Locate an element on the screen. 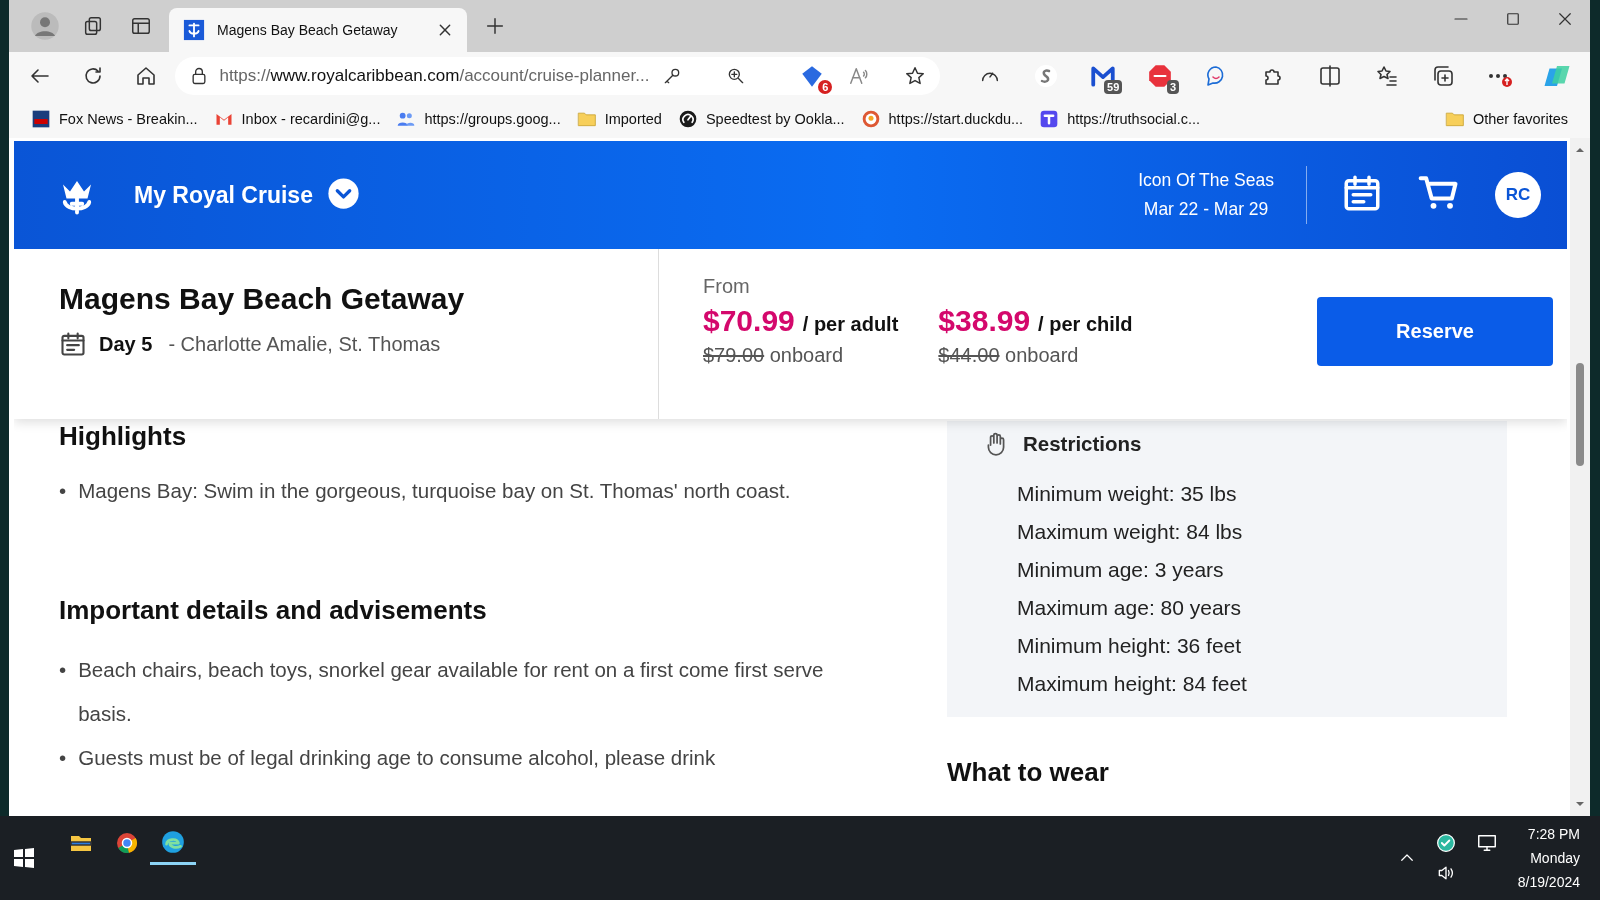  vertical-tabs-icon is located at coordinates (141, 26).